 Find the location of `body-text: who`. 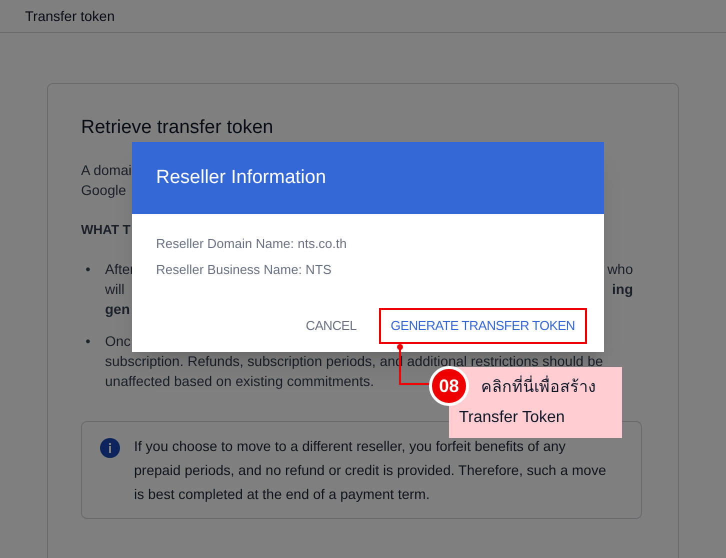

body-text: who is located at coordinates (620, 269).